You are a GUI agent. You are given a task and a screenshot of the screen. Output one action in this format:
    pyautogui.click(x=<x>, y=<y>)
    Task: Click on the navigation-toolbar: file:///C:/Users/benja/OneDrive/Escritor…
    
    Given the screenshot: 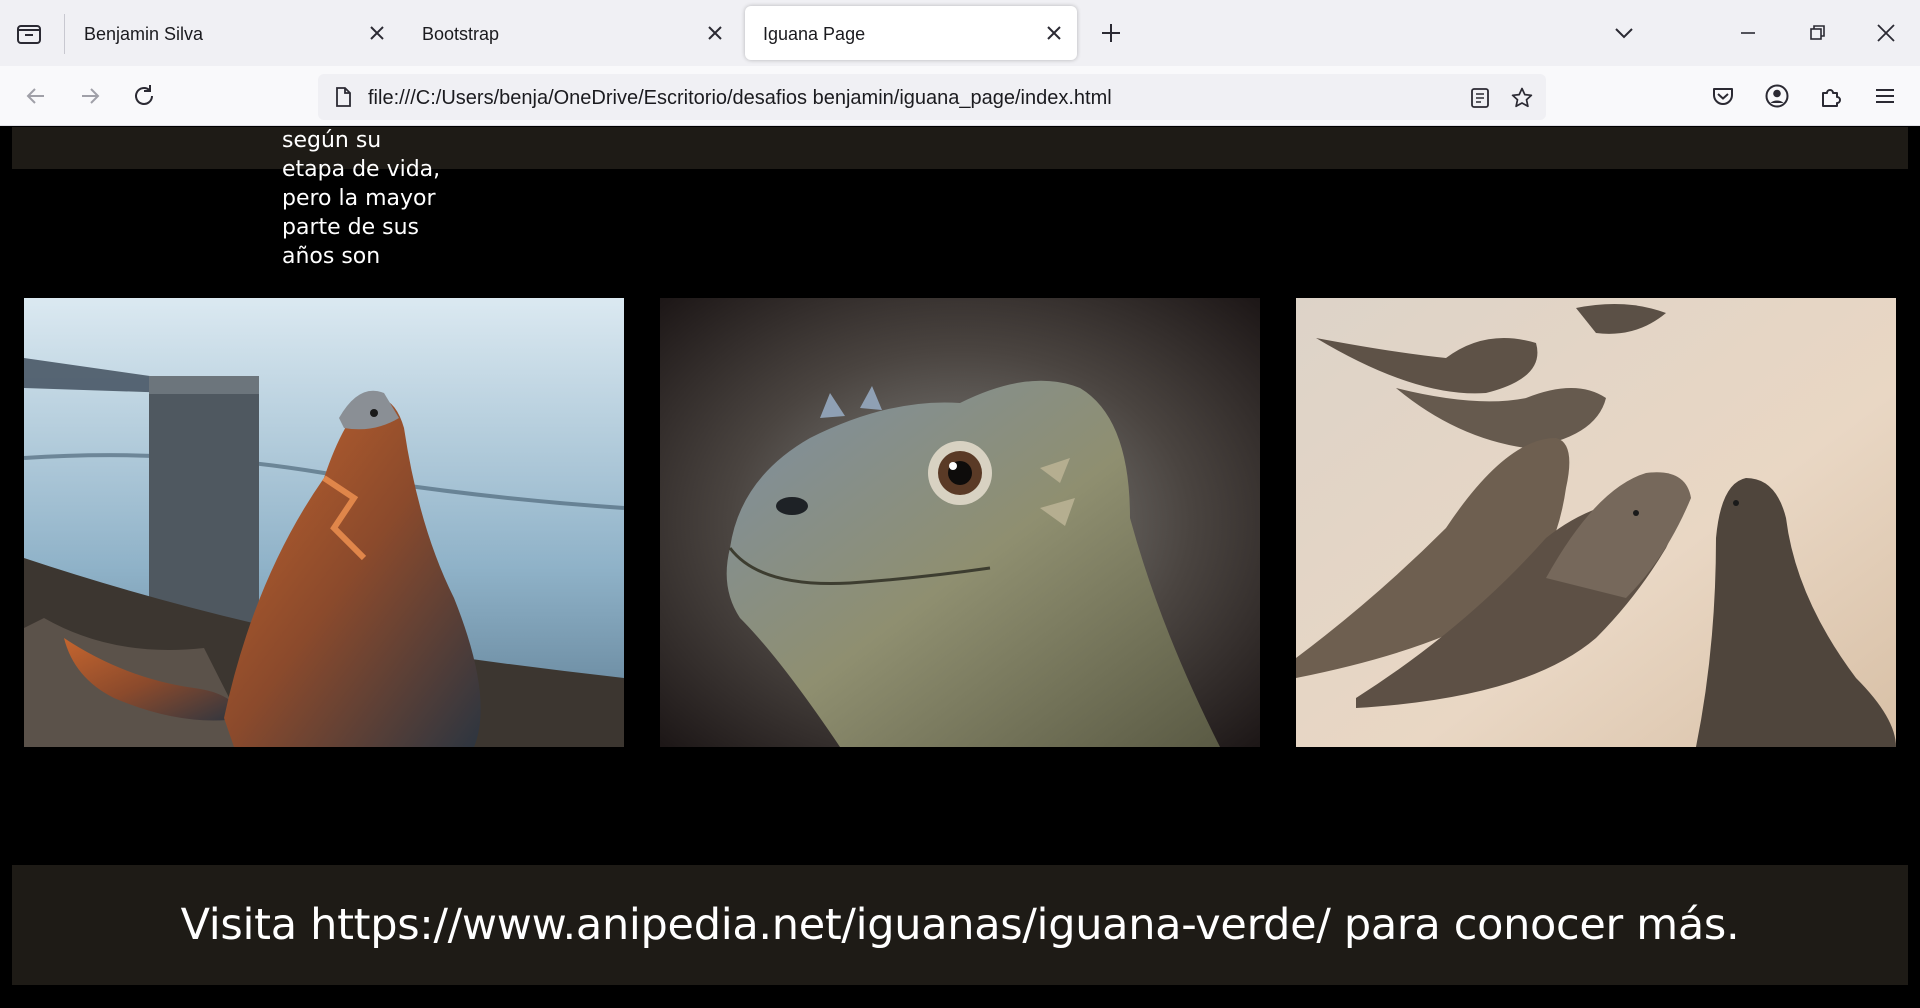 What is the action you would take?
    pyautogui.click(x=960, y=96)
    